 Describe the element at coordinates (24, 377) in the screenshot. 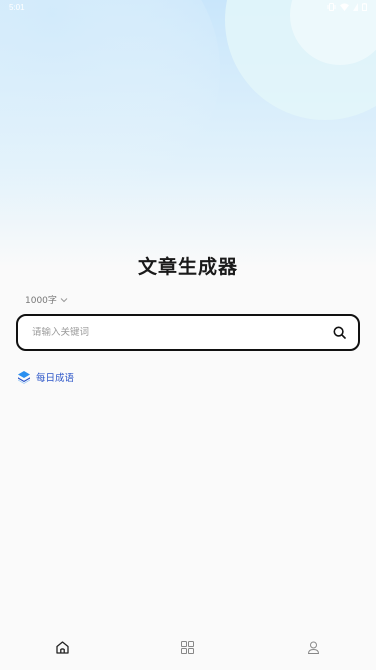

I see `layers-icon` at that location.